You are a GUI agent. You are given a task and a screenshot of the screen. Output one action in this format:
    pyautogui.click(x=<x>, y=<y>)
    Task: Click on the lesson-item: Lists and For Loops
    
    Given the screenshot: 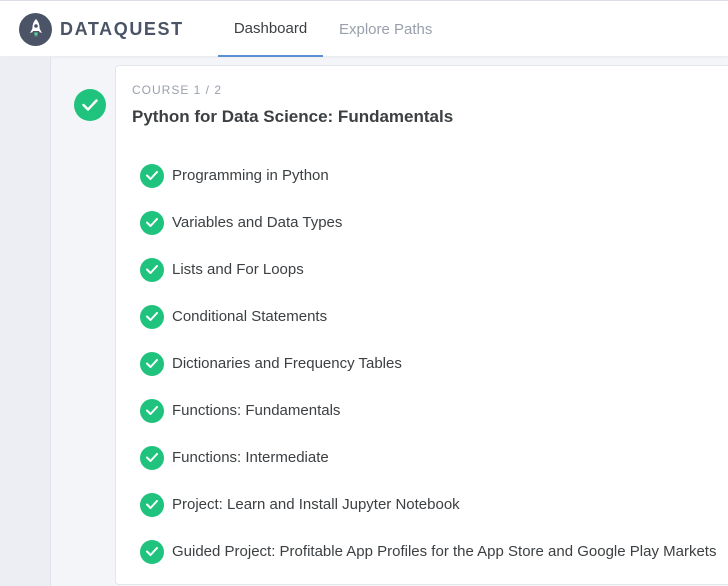 What is the action you would take?
    pyautogui.click(x=428, y=269)
    